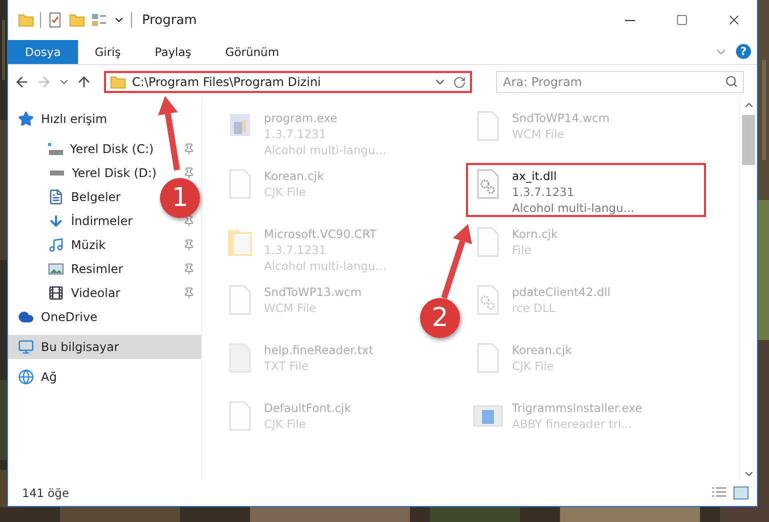 This screenshot has width=769, height=522. I want to click on large-icons-view-icon, so click(741, 493).